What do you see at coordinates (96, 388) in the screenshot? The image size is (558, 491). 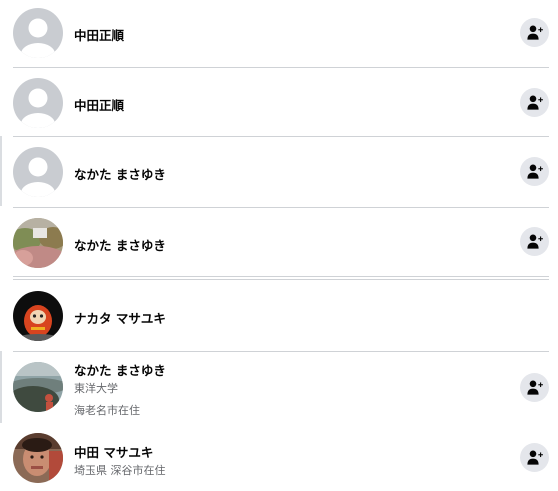 I see `person-school: 東洋大学` at bounding box center [96, 388].